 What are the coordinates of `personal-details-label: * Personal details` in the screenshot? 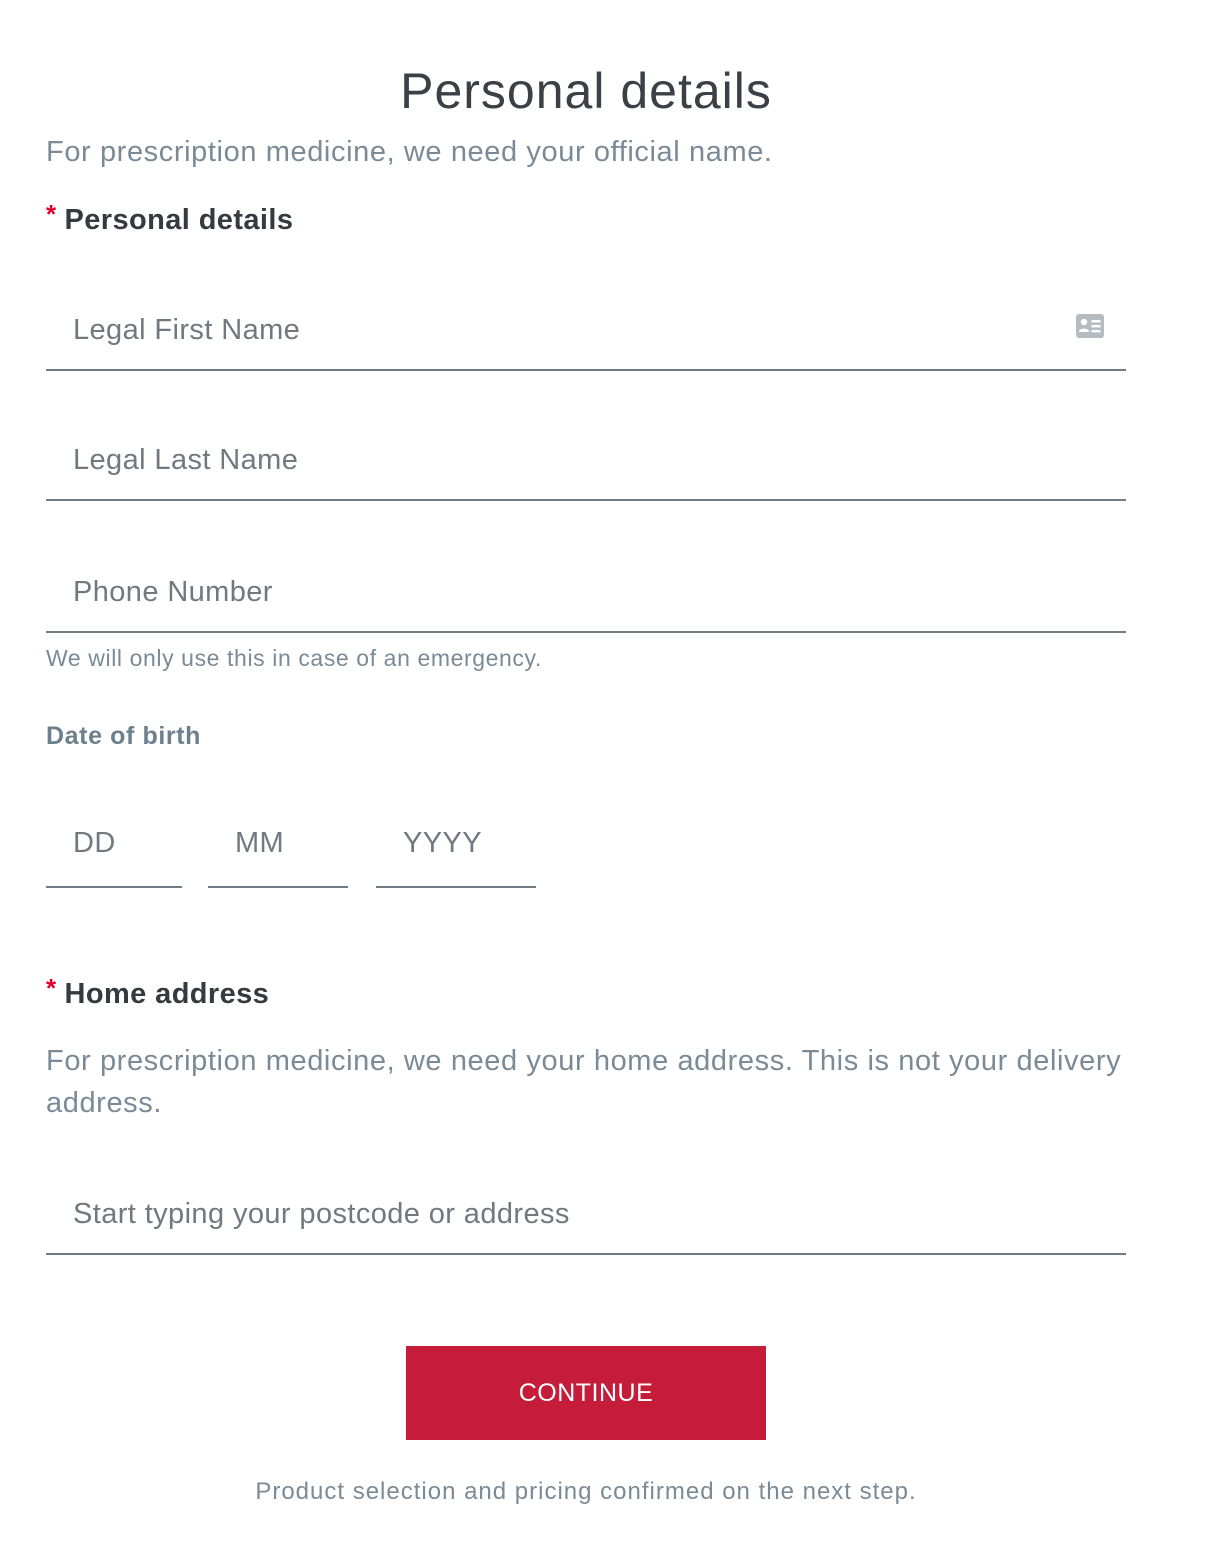 It's located at (170, 218).